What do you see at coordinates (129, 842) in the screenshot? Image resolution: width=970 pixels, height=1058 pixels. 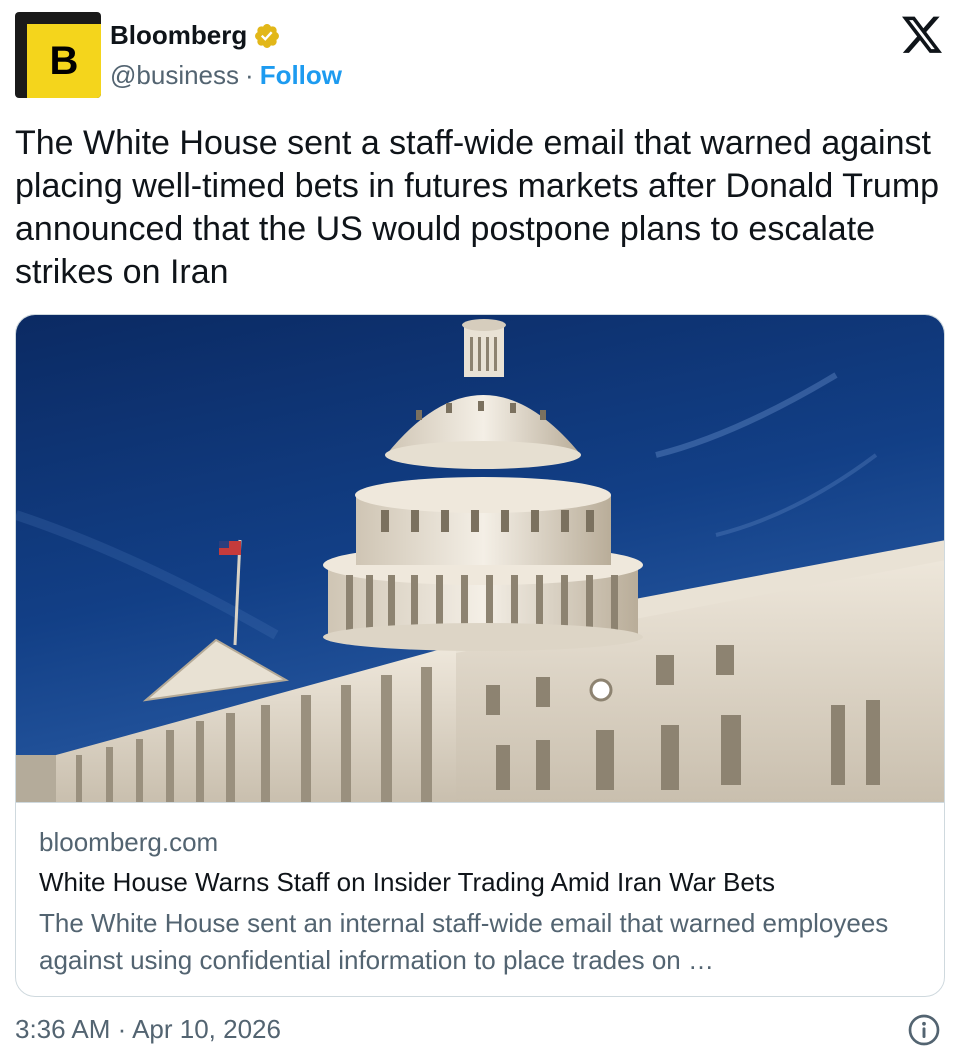 I see `card-domain: bloomberg.com` at bounding box center [129, 842].